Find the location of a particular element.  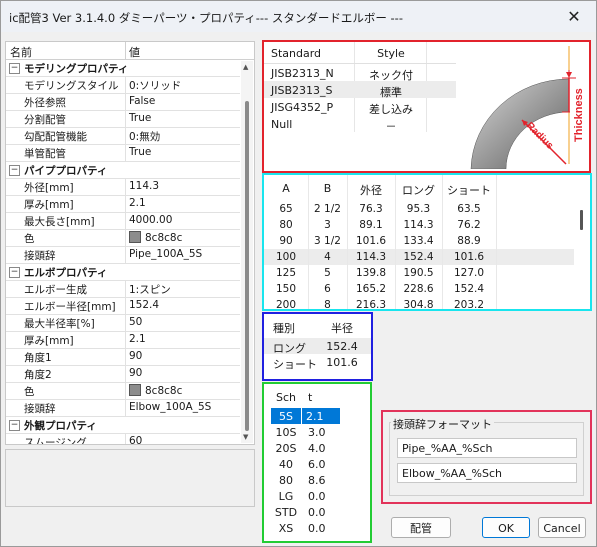

pipe-size-row: 90 3 1/2 101.6 133.4 88.9 is located at coordinates (419, 241).